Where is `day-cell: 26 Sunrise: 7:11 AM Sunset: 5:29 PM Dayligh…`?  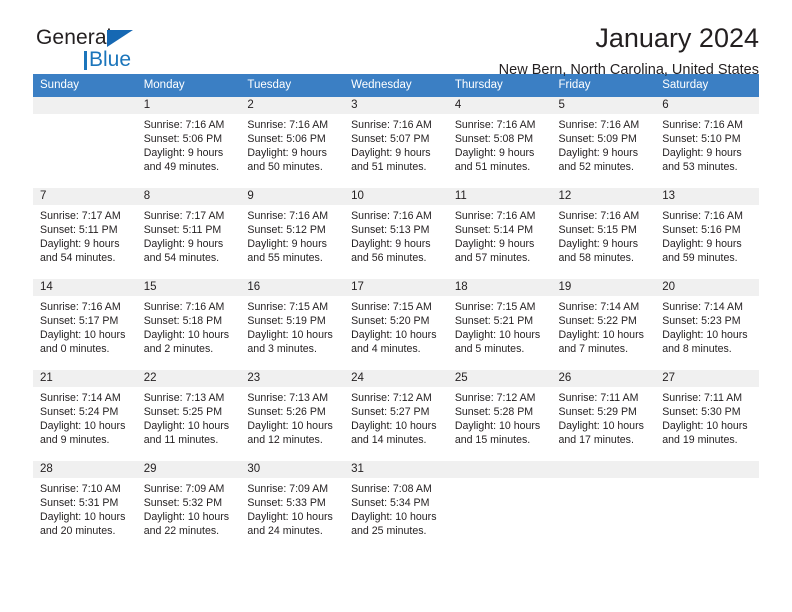
day-cell: 26 Sunrise: 7:11 AM Sunset: 5:29 PM Dayligh… is located at coordinates (603, 415).